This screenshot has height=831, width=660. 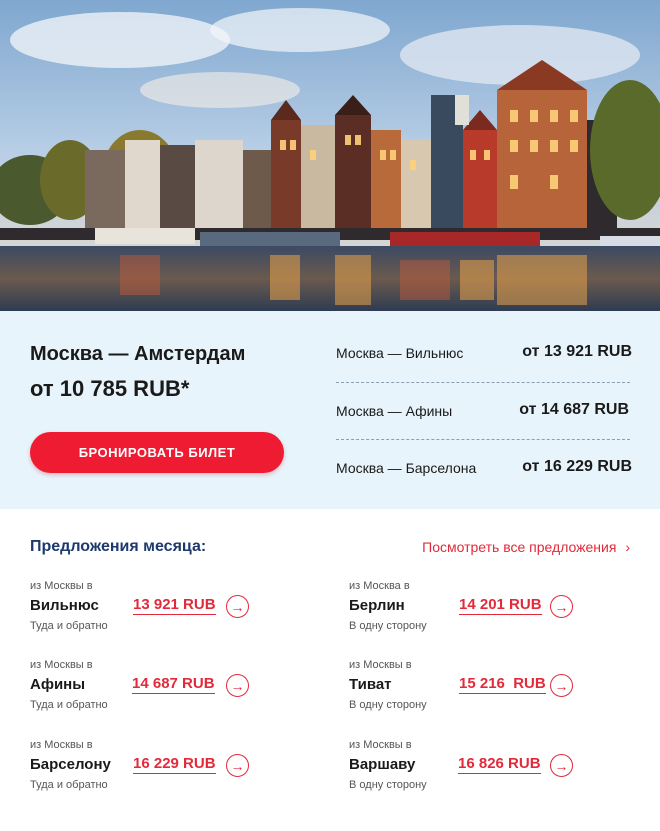 I want to click on offer-city: Варшаву, so click(x=382, y=764).